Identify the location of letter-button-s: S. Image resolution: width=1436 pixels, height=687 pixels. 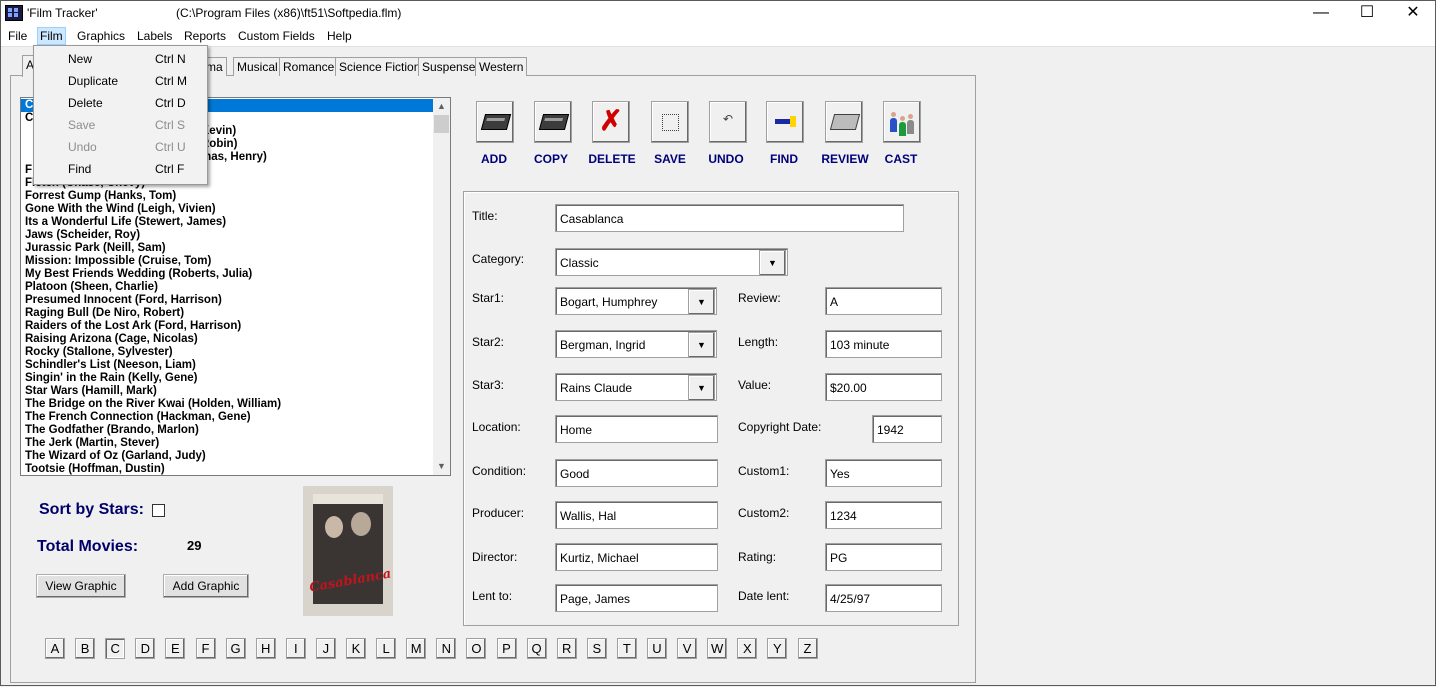
(596, 648).